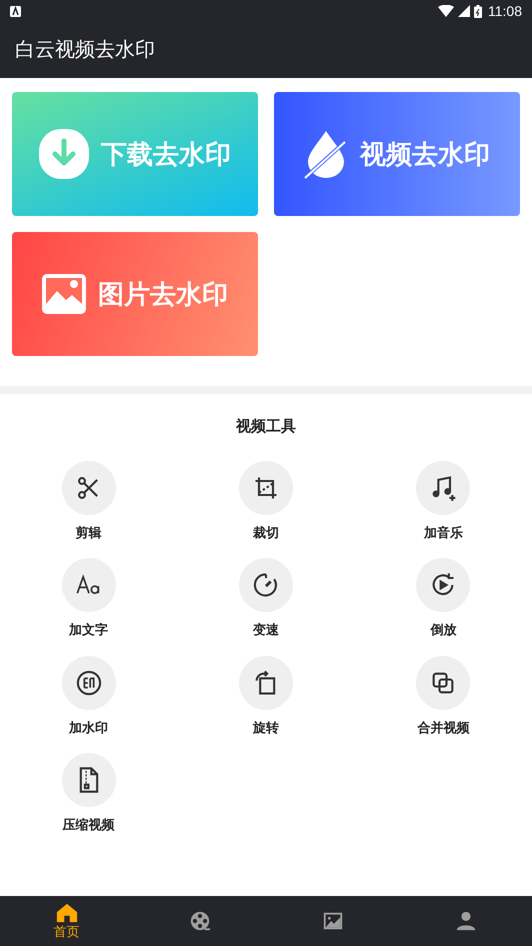 The height and width of the screenshot is (946, 532). Describe the element at coordinates (443, 501) in the screenshot. I see `tool-item: 加音乐` at that location.